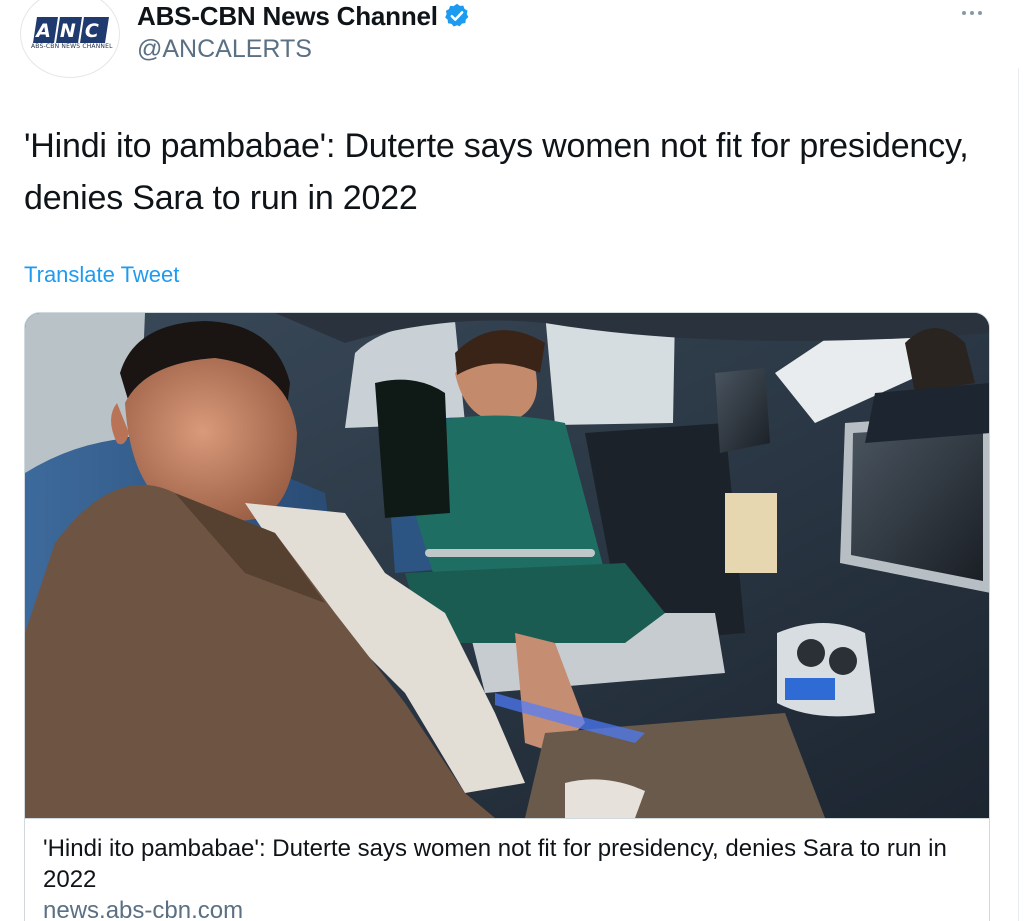 Image resolution: width=1024 pixels, height=921 pixels. I want to click on card-domain: news.abs-cbn.com, so click(143, 909).